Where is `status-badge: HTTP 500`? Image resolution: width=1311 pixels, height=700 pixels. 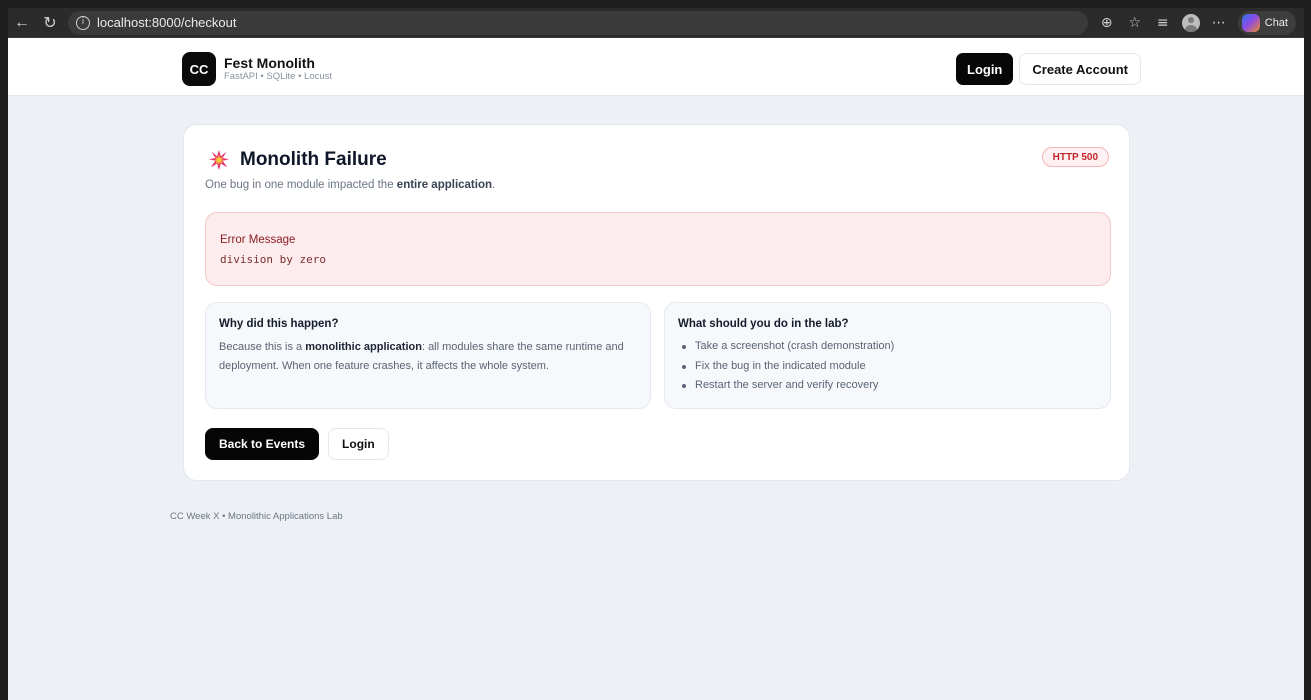
status-badge: HTTP 500 is located at coordinates (1075, 157).